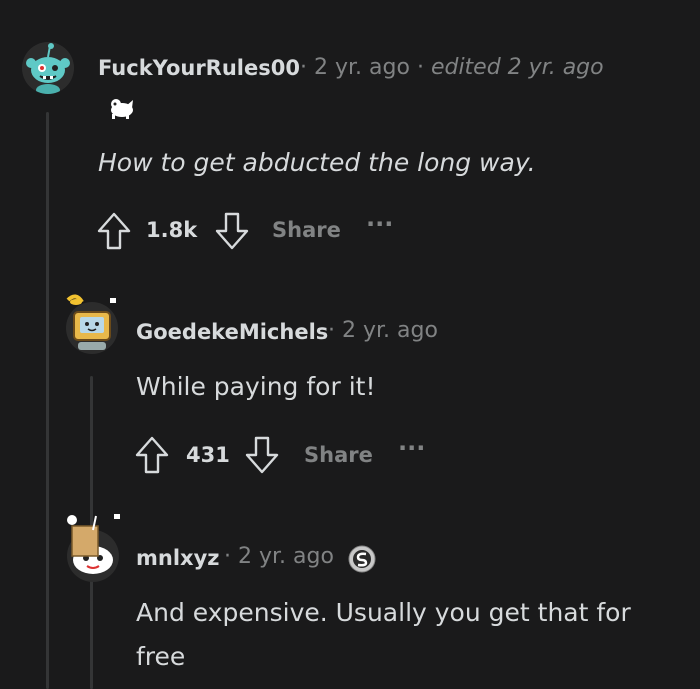 The image size is (700, 689). What do you see at coordinates (172, 230) in the screenshot?
I see `vote-count: 1.8k` at bounding box center [172, 230].